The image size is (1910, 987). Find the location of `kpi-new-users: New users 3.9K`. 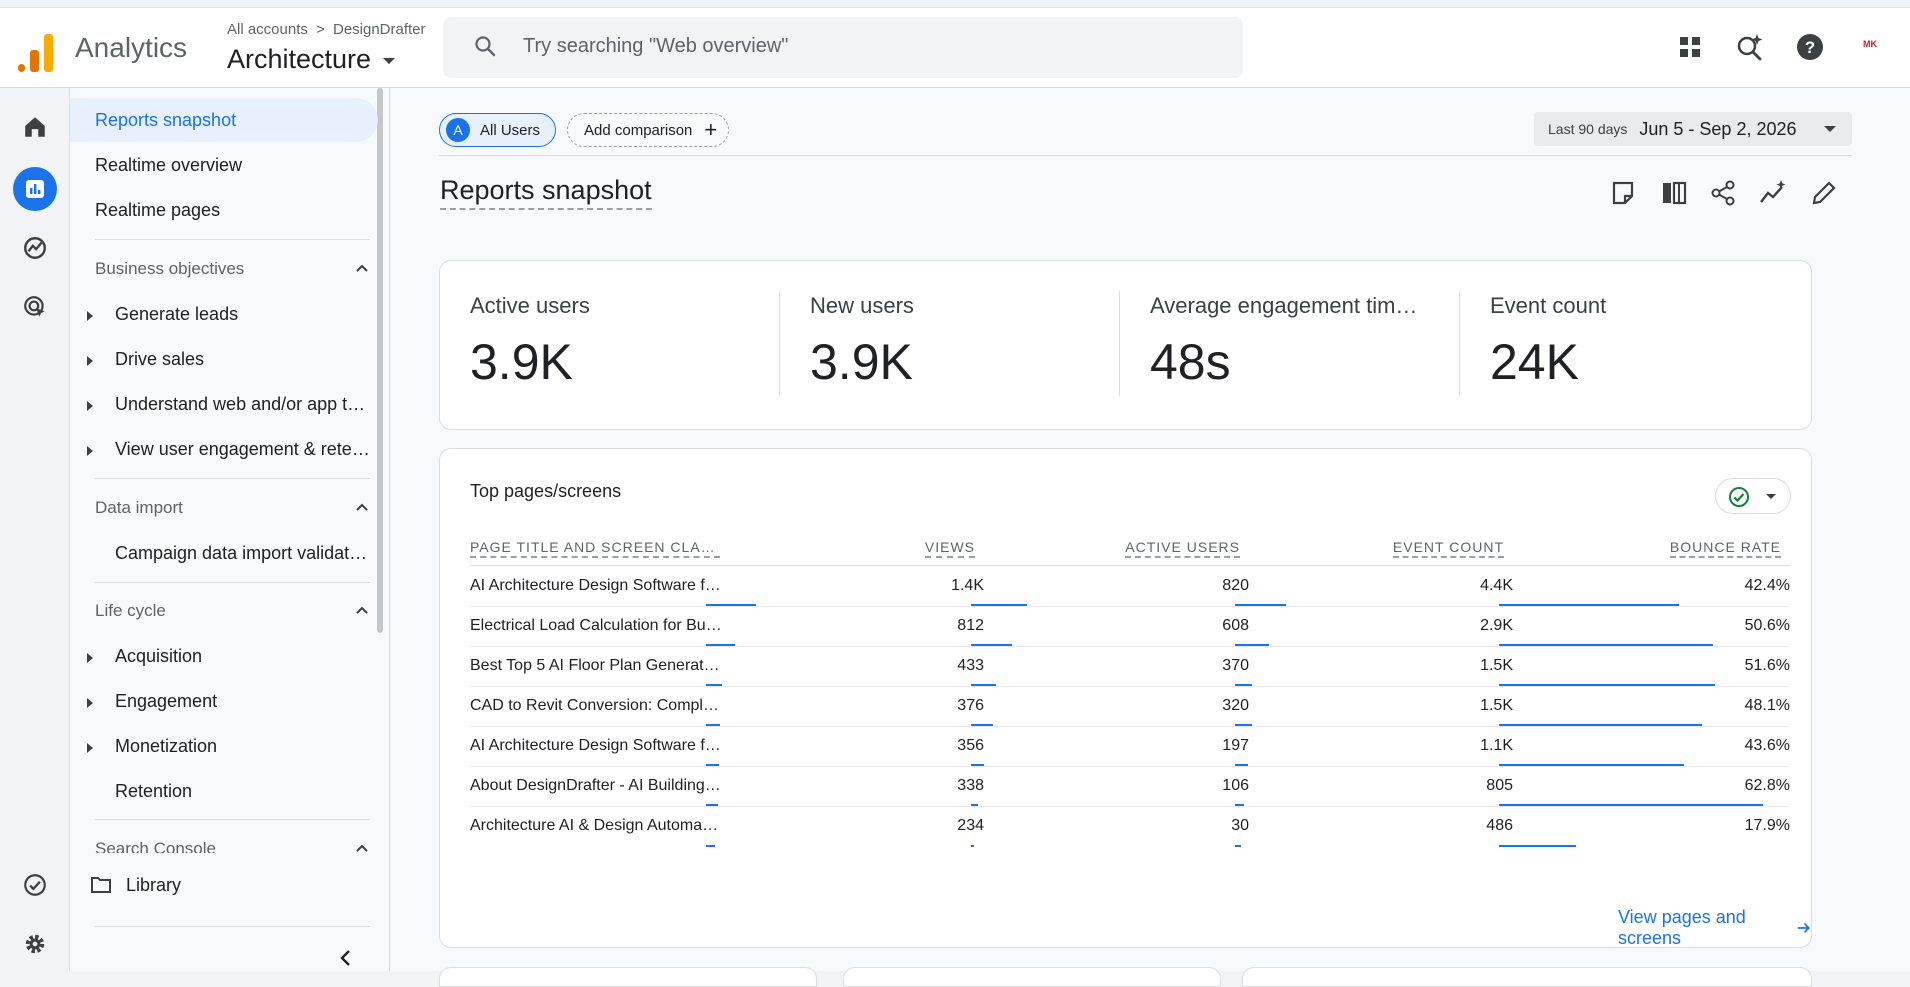

kpi-new-users: New users 3.9K is located at coordinates (950, 345).